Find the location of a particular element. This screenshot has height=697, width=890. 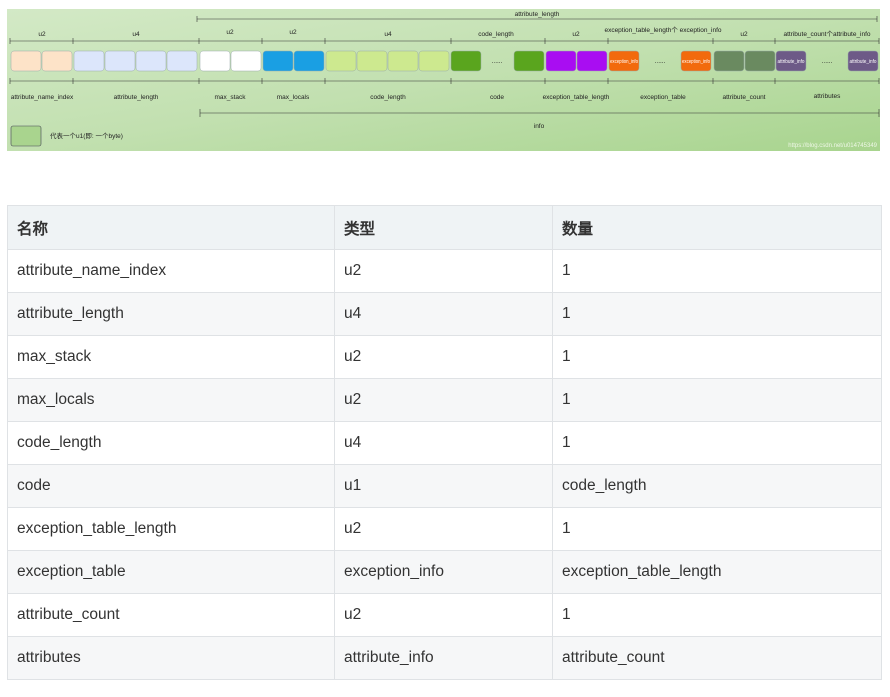

cell-type: attribute_info is located at coordinates (443, 658).